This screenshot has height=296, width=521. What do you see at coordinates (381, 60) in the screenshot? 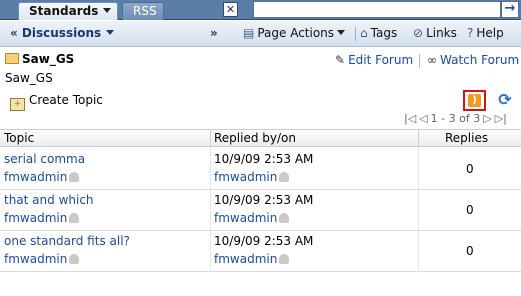
I see `edit-forum-label: Edit Forum` at bounding box center [381, 60].